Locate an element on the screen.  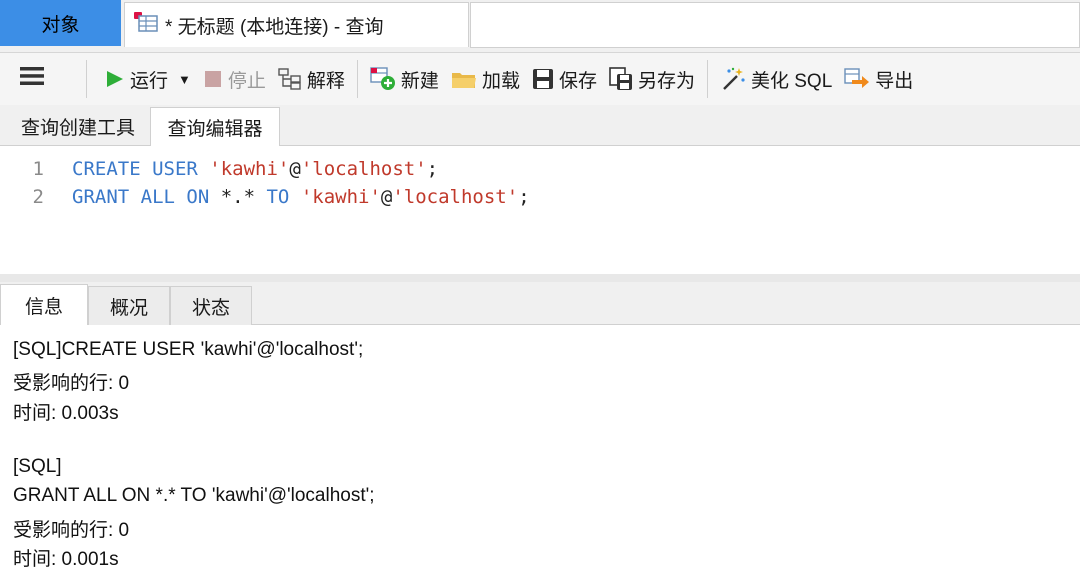
save-as-button: 另存为 is located at coordinates (652, 79).